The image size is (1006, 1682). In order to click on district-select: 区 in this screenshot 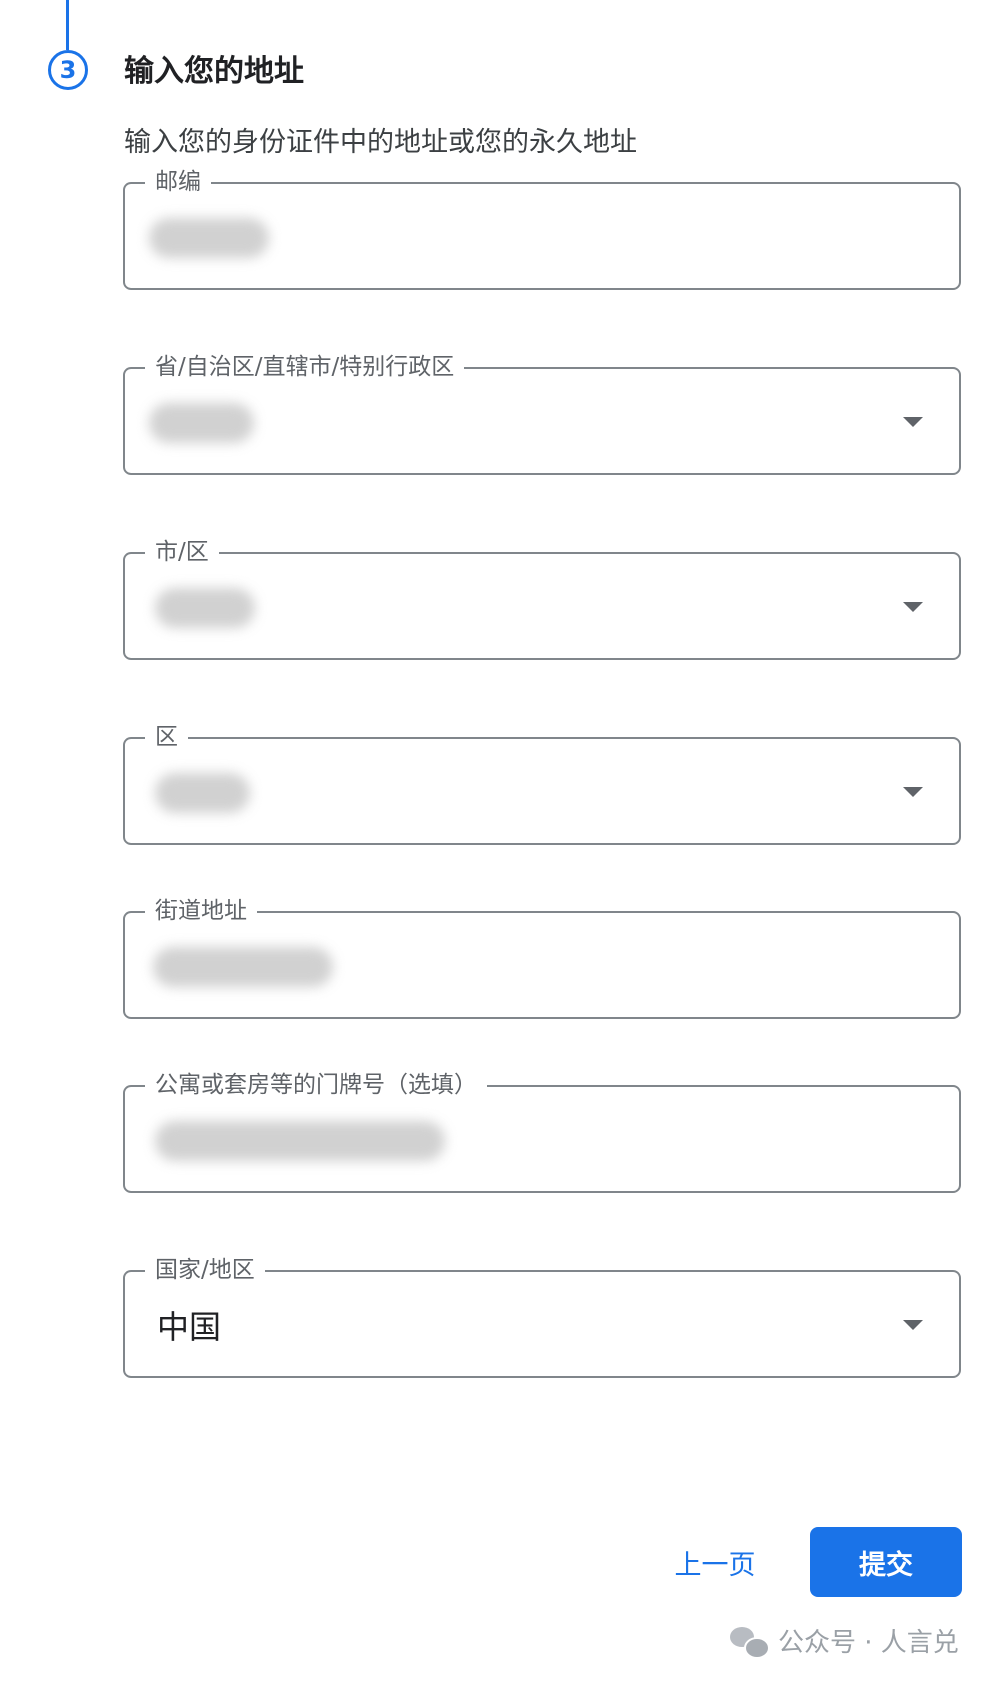, I will do `click(542, 782)`.